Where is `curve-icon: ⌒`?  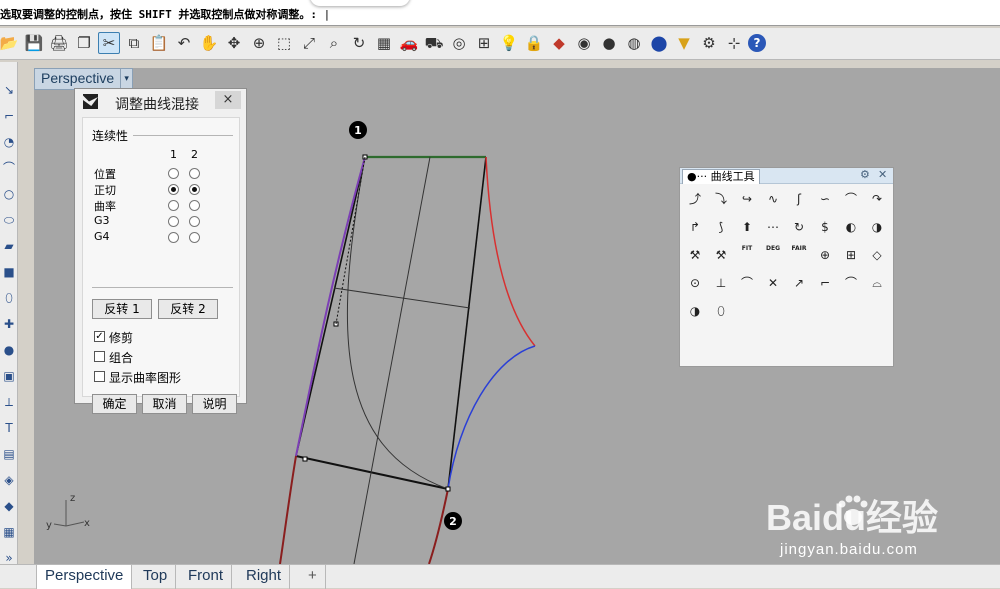 curve-icon: ⌒ is located at coordinates (9, 168).